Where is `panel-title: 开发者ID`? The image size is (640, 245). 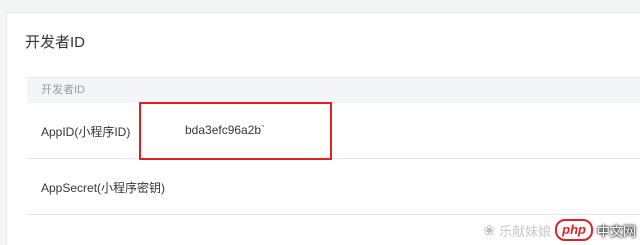
panel-title: 开发者ID is located at coordinates (55, 42).